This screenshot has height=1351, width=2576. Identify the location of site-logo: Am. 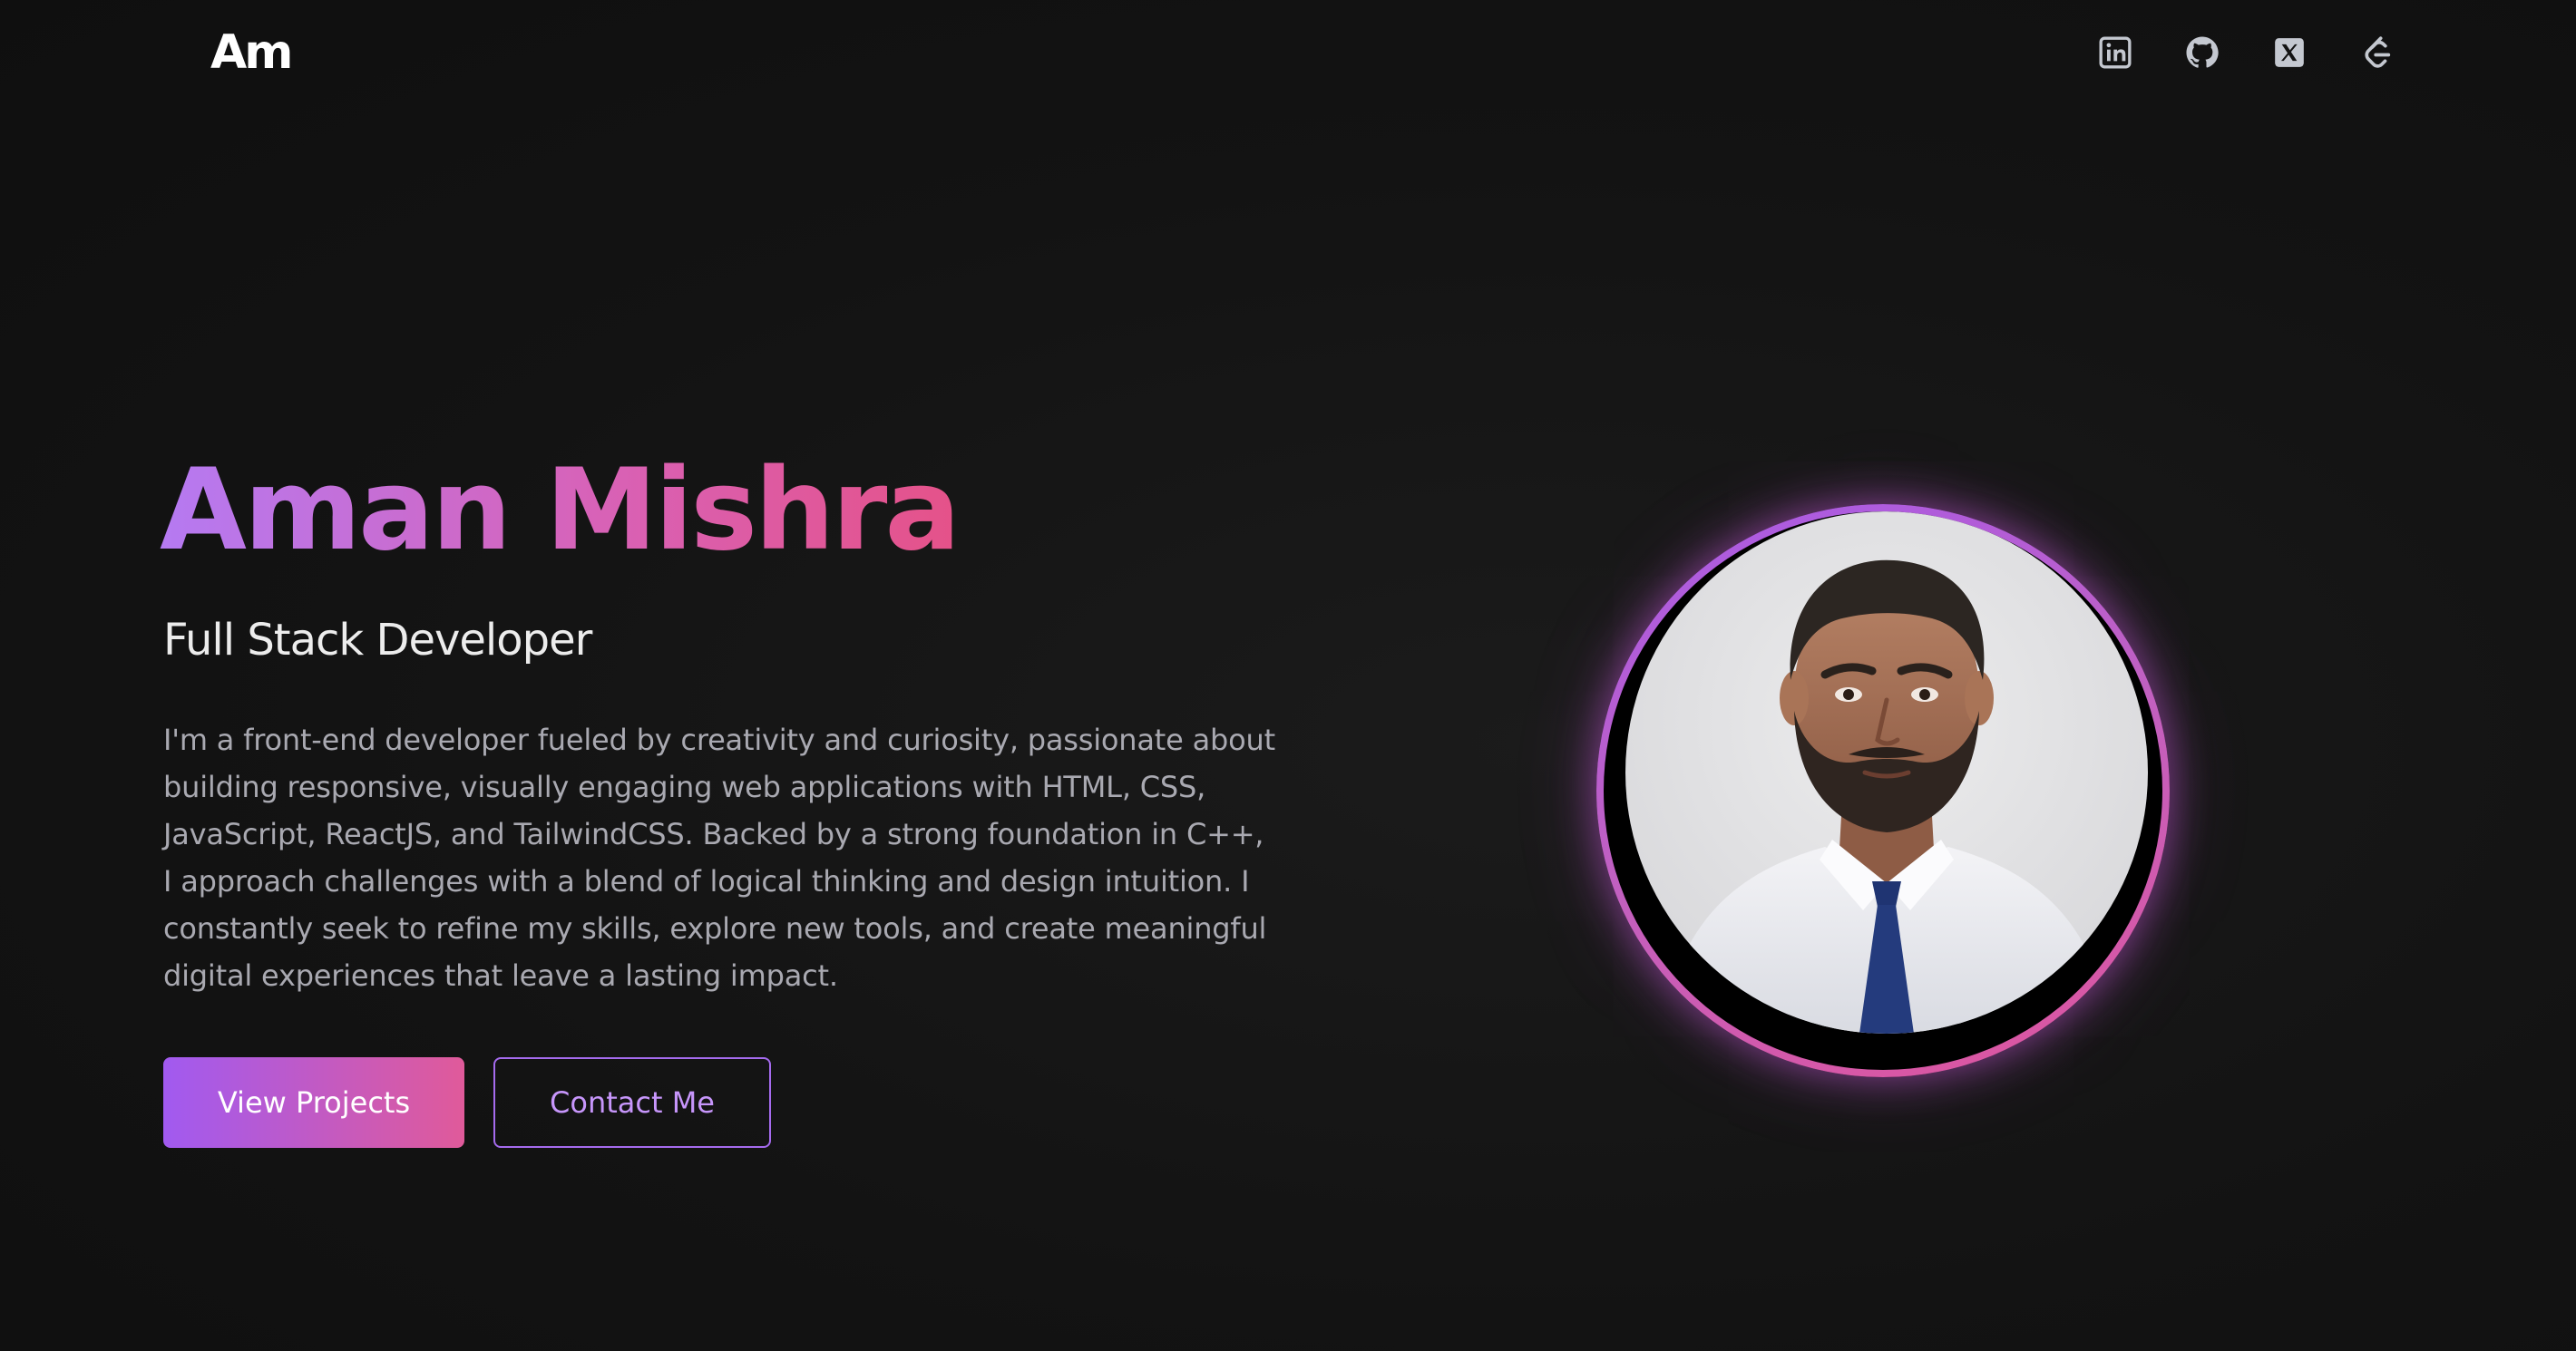
(251, 52).